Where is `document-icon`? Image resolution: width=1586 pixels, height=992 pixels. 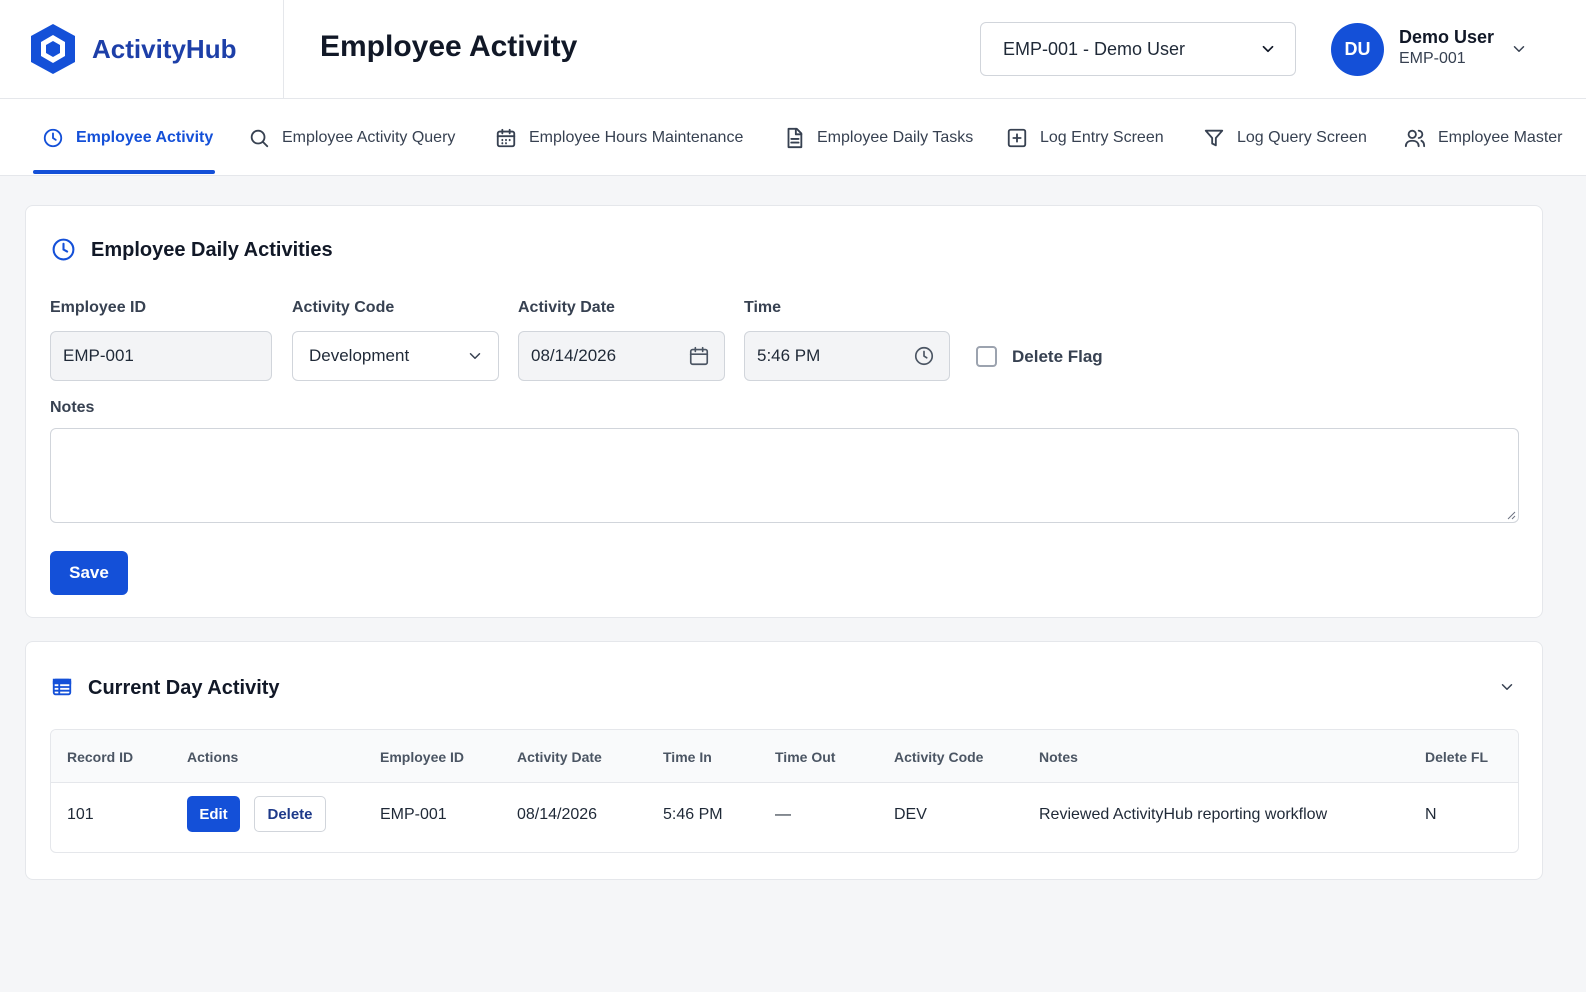
document-icon is located at coordinates (795, 137).